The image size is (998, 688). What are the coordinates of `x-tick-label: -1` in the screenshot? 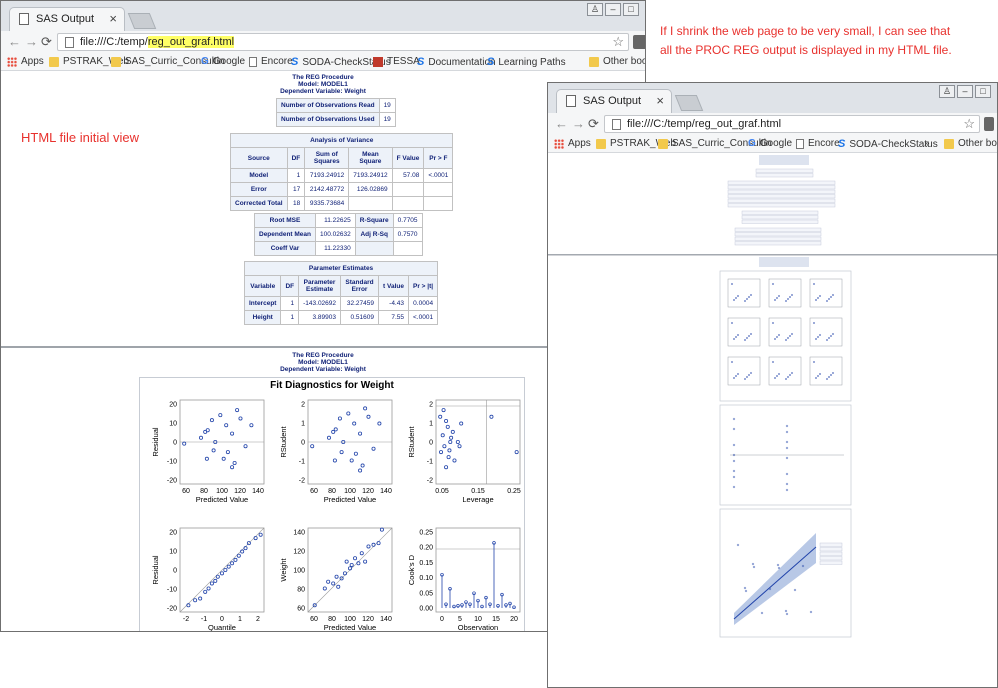 It's located at (204, 619).